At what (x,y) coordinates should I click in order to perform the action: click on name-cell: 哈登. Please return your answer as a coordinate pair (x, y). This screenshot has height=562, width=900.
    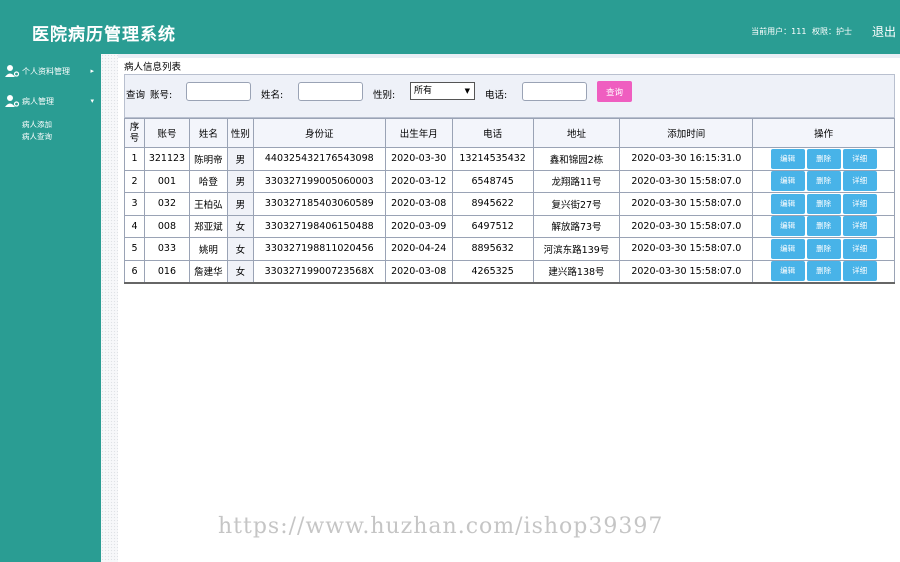
    Looking at the image, I should click on (208, 181).